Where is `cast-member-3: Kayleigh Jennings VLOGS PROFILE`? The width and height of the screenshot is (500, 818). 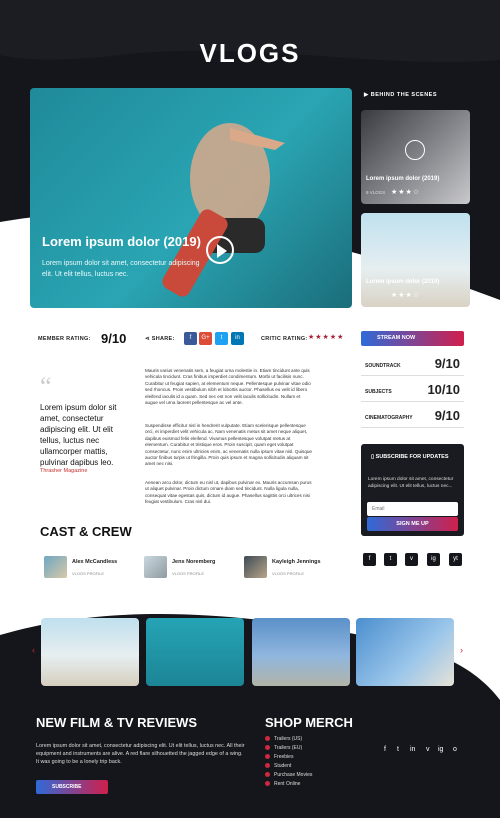 cast-member-3: Kayleigh Jennings VLOGS PROFILE is located at coordinates (290, 567).